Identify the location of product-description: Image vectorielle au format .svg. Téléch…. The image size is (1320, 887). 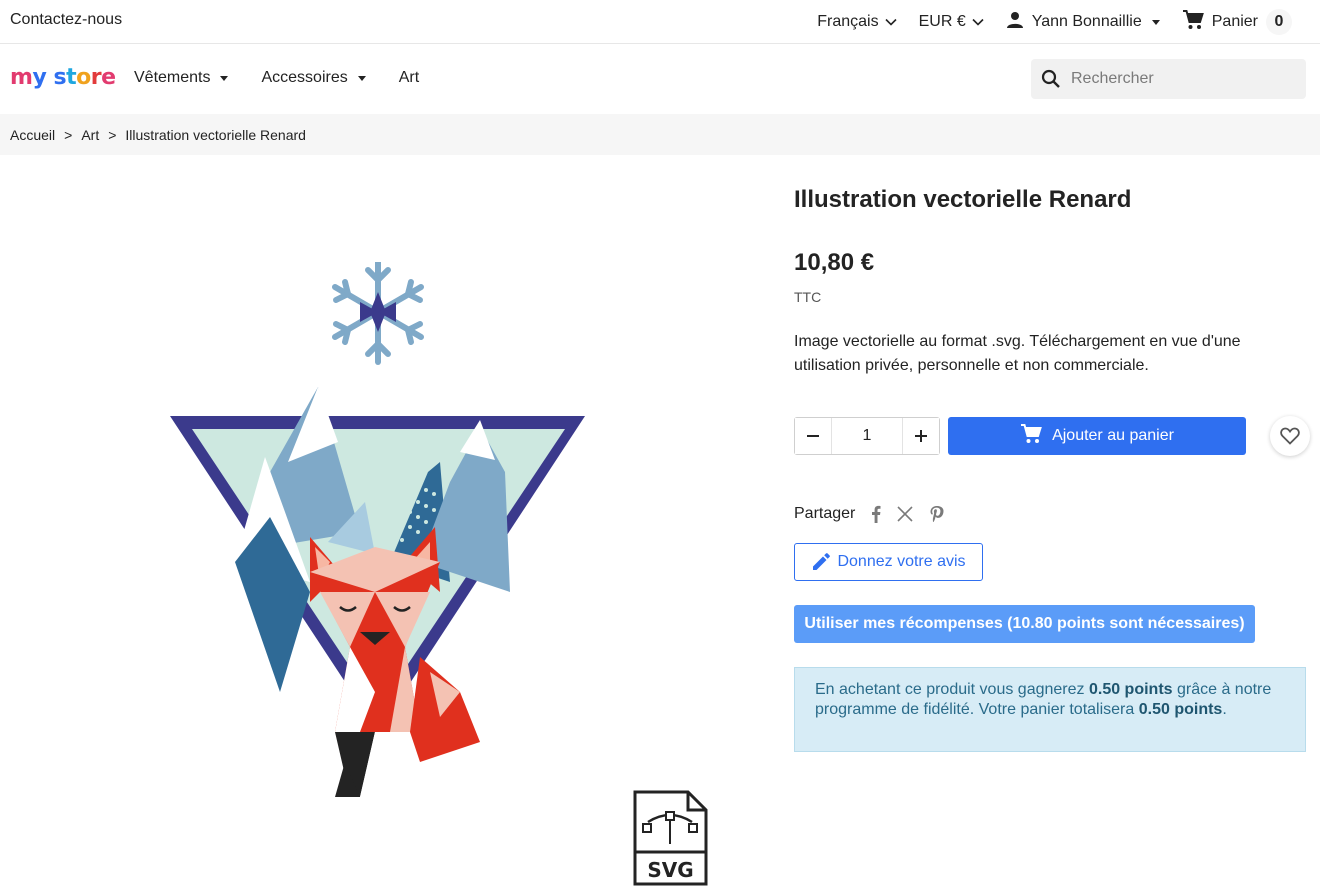
(1017, 353).